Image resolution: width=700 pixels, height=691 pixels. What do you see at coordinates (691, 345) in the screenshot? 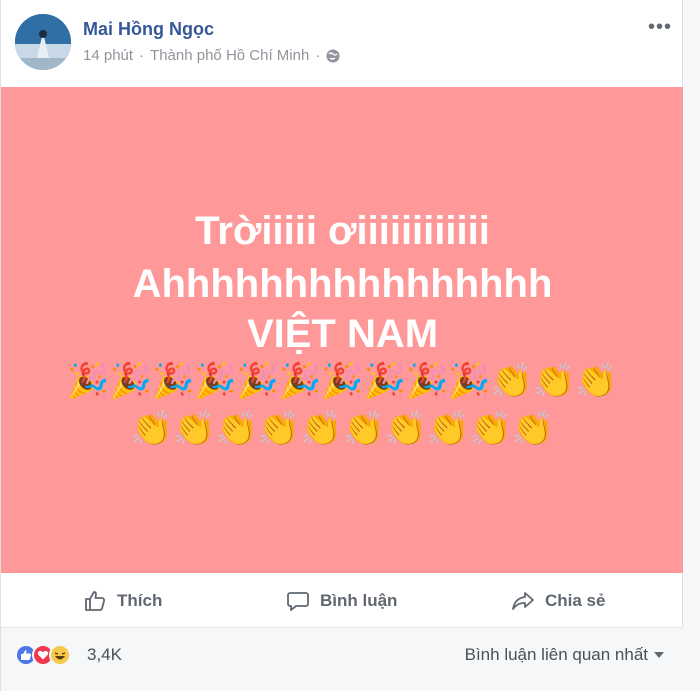
I see `page-background` at bounding box center [691, 345].